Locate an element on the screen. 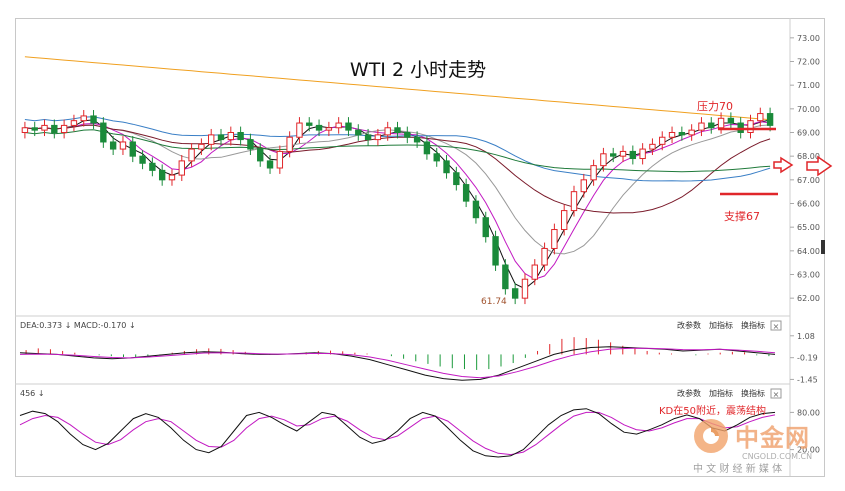 The width and height of the screenshot is (845, 491). macd-dif-line is located at coordinates (397, 363).